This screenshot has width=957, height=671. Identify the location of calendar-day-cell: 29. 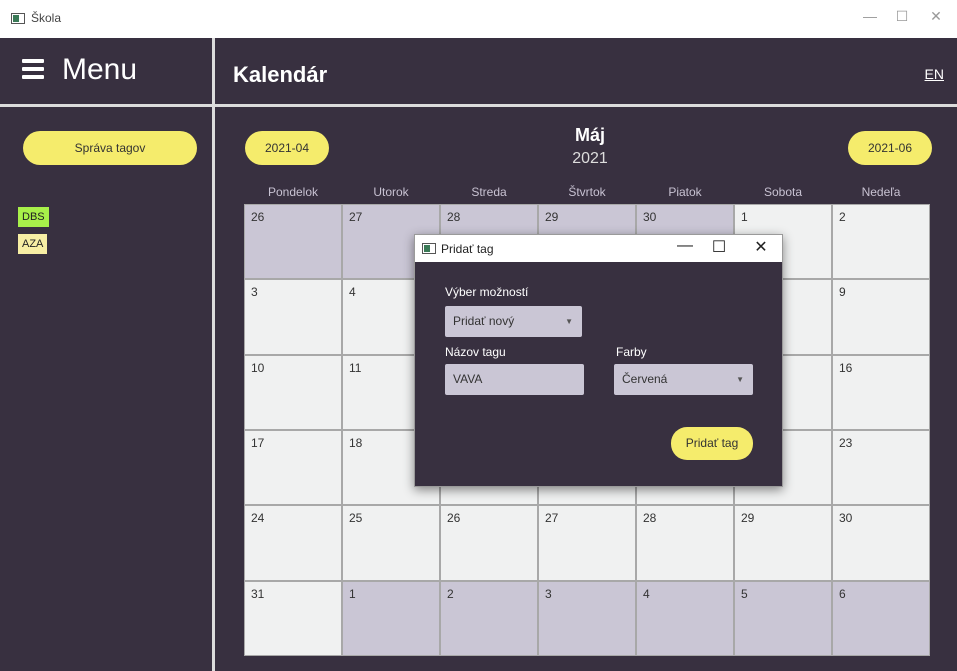
(783, 543).